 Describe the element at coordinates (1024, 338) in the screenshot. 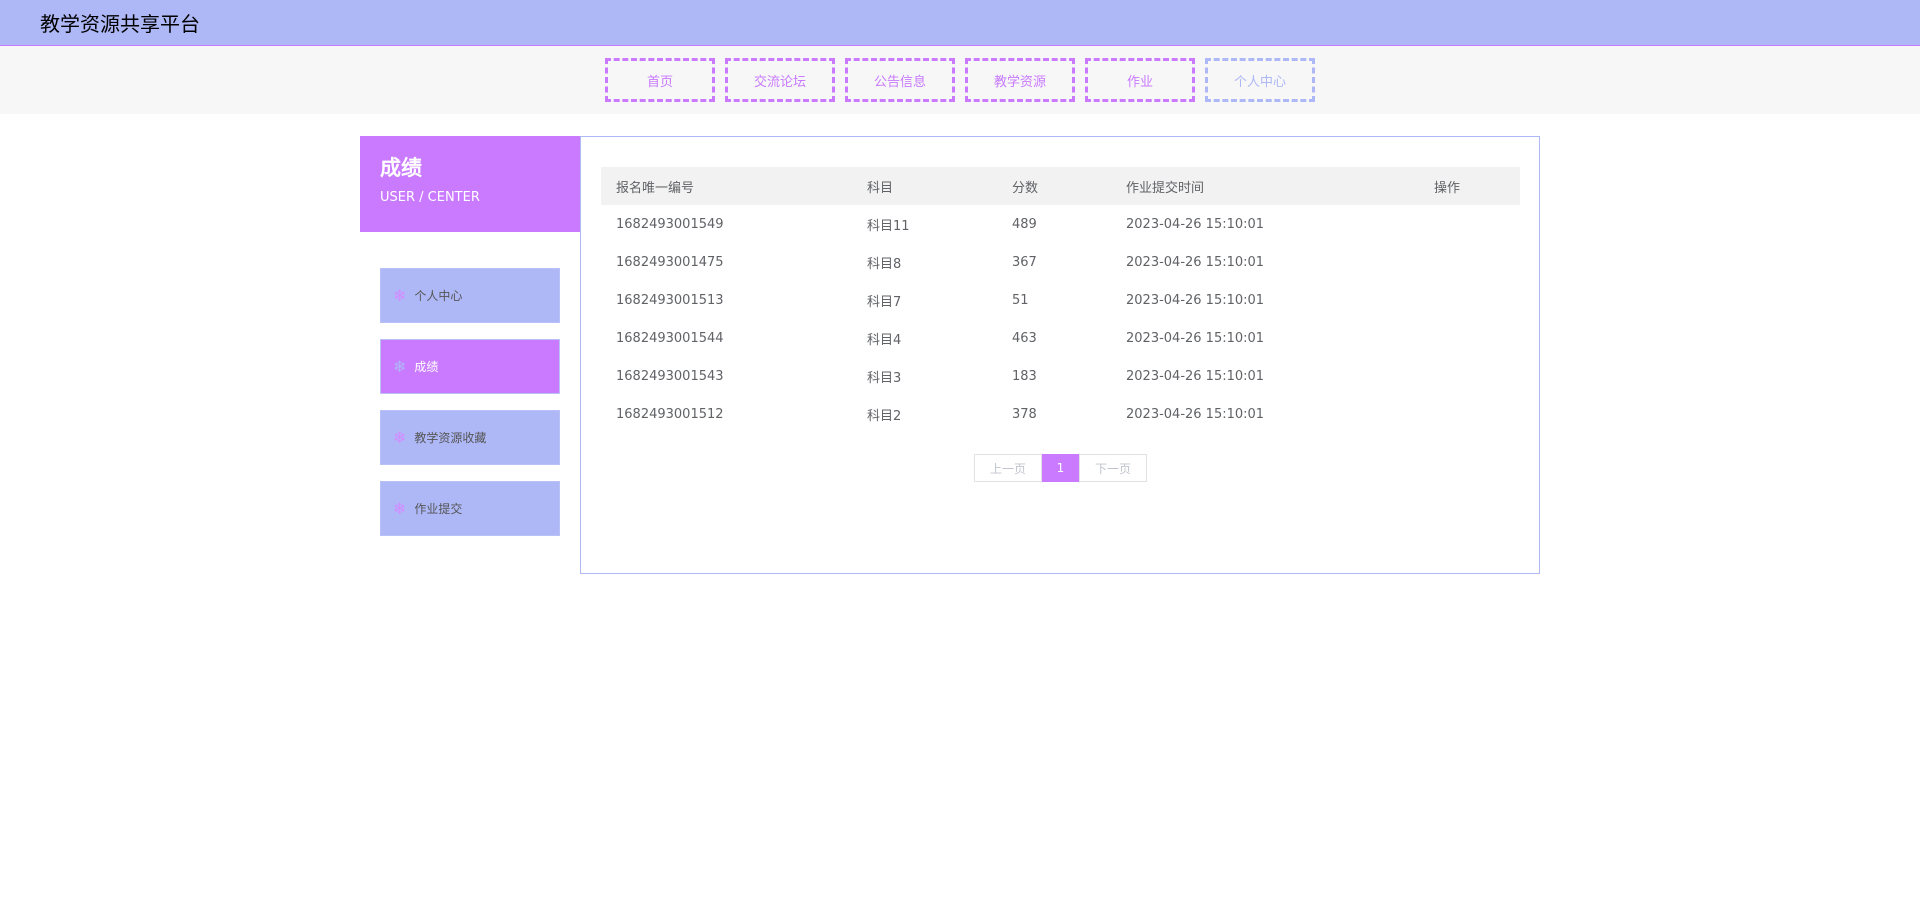

I see `cell-score: 463` at that location.